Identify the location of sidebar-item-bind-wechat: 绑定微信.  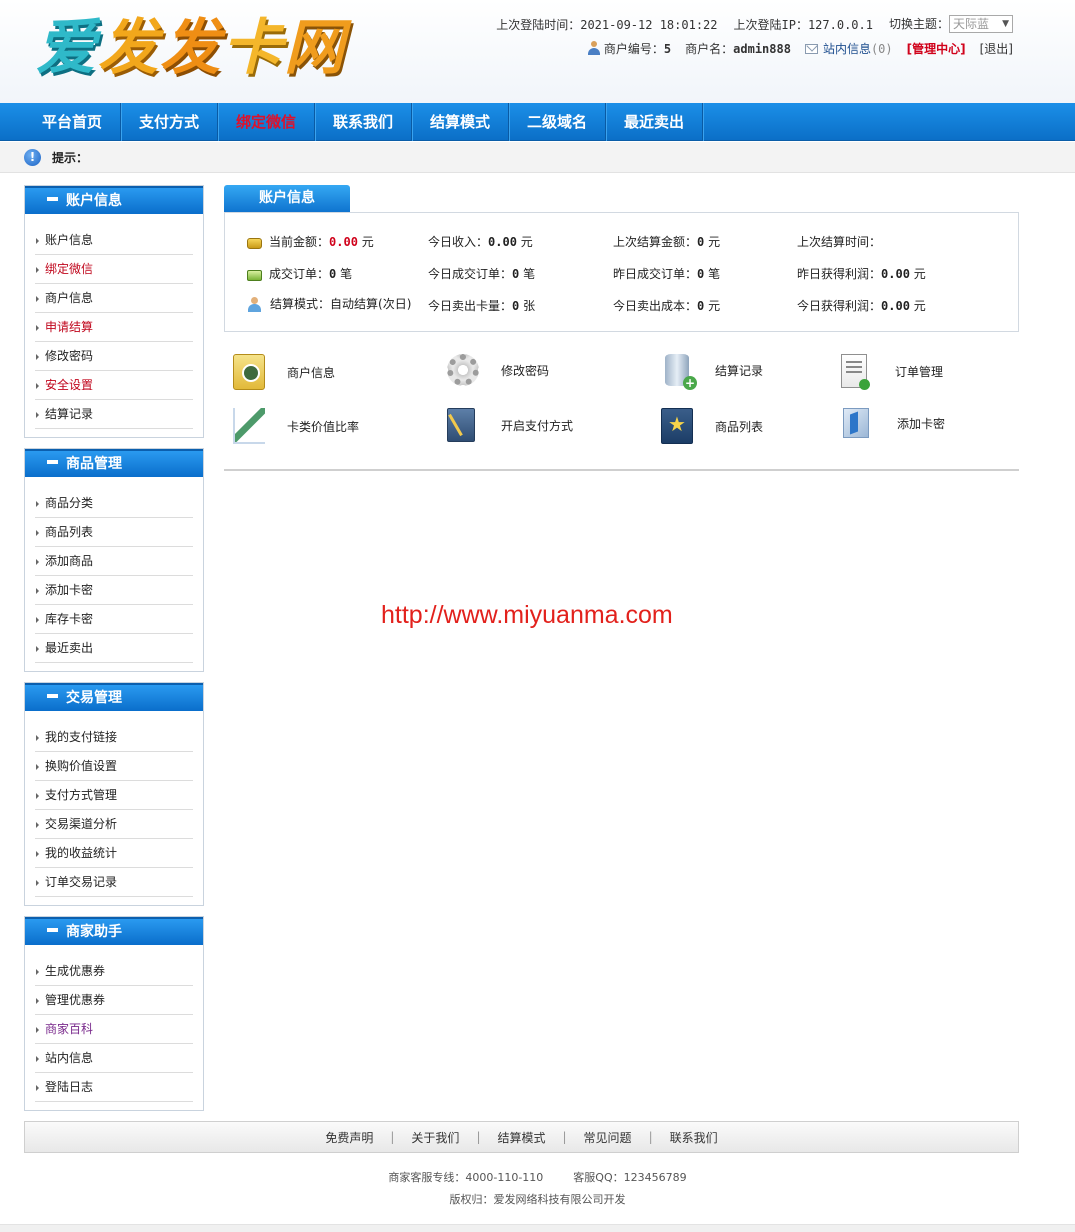
(114, 269).